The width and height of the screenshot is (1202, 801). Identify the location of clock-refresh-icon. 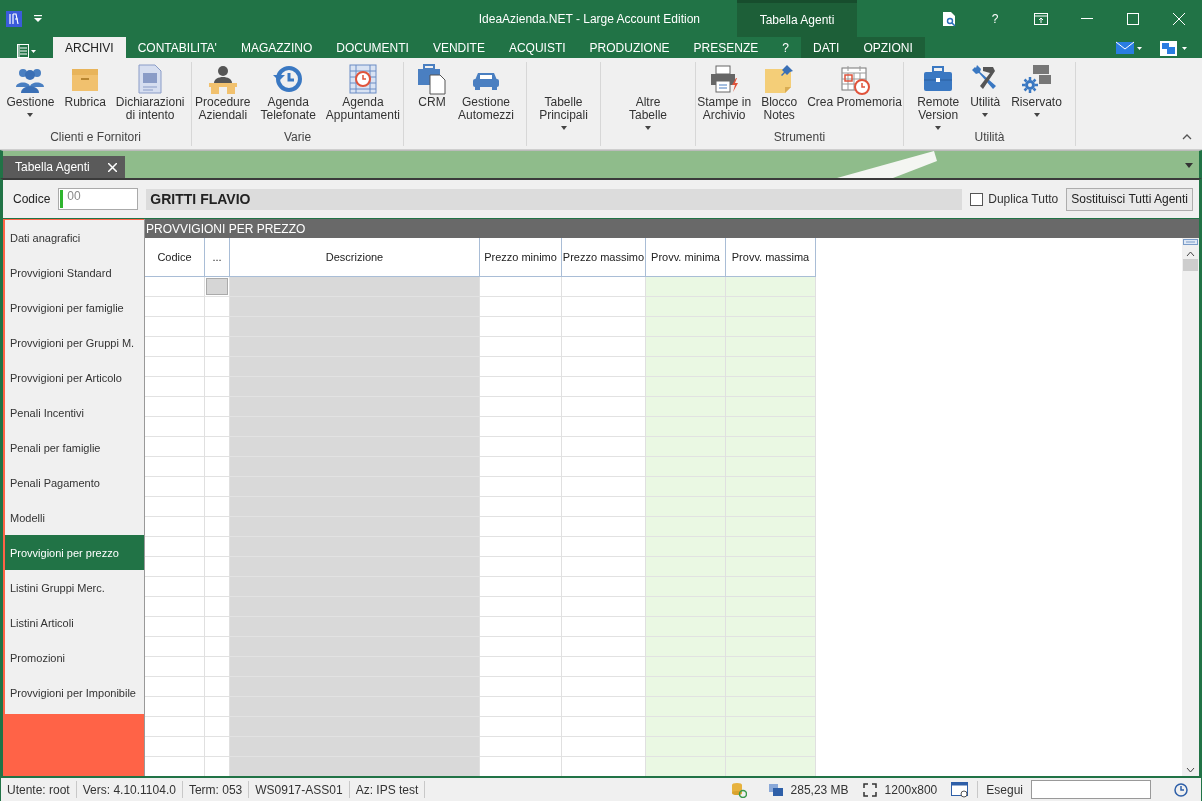
(1181, 789).